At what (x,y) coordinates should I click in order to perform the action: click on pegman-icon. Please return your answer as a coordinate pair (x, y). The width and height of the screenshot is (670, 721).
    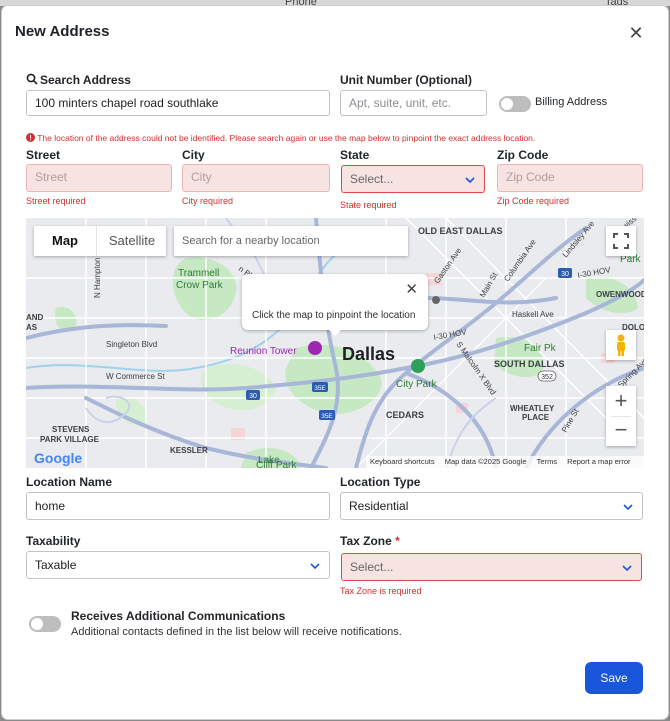
    Looking at the image, I should click on (621, 345).